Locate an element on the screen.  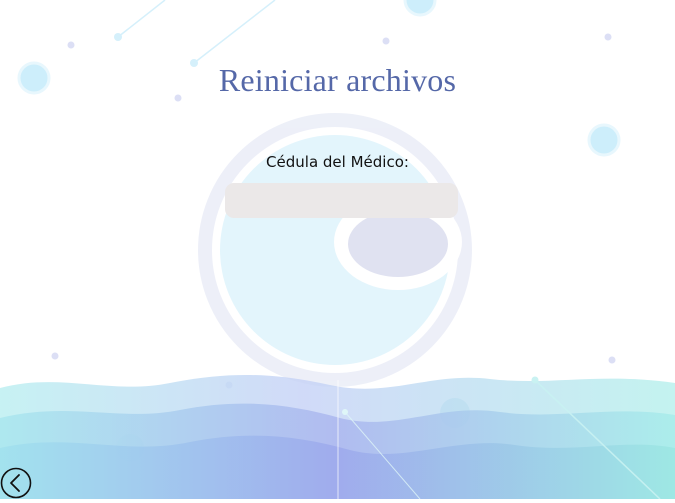
page-title: Reiniciar archivos is located at coordinates (337, 80).